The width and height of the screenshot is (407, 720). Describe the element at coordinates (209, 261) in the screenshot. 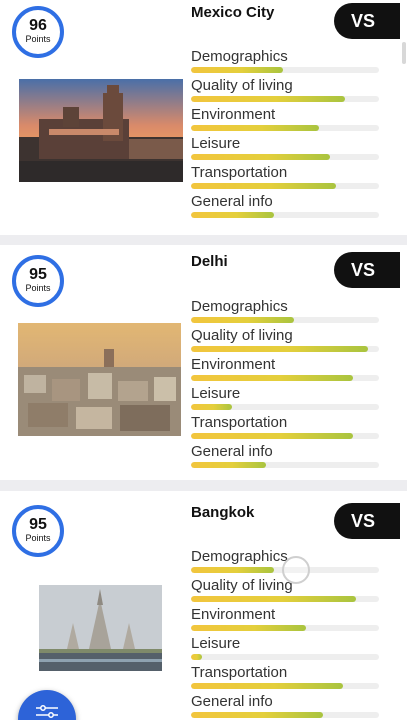

I see `city-name: Delhi` at that location.